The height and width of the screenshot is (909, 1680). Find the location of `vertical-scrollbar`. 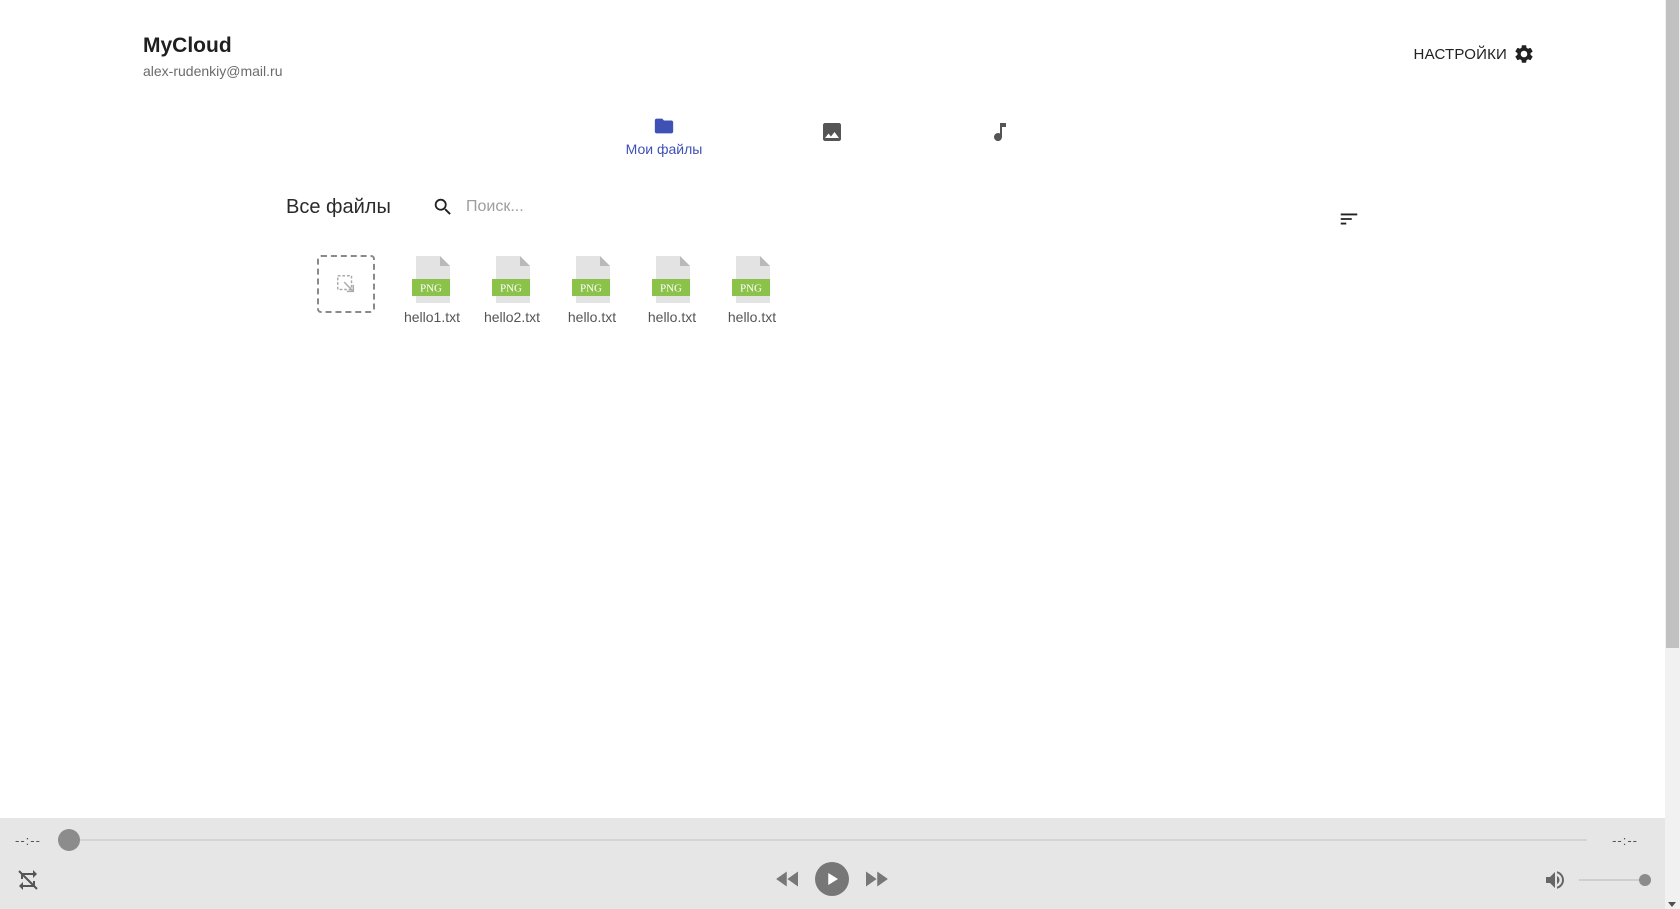

vertical-scrollbar is located at coordinates (1672, 454).